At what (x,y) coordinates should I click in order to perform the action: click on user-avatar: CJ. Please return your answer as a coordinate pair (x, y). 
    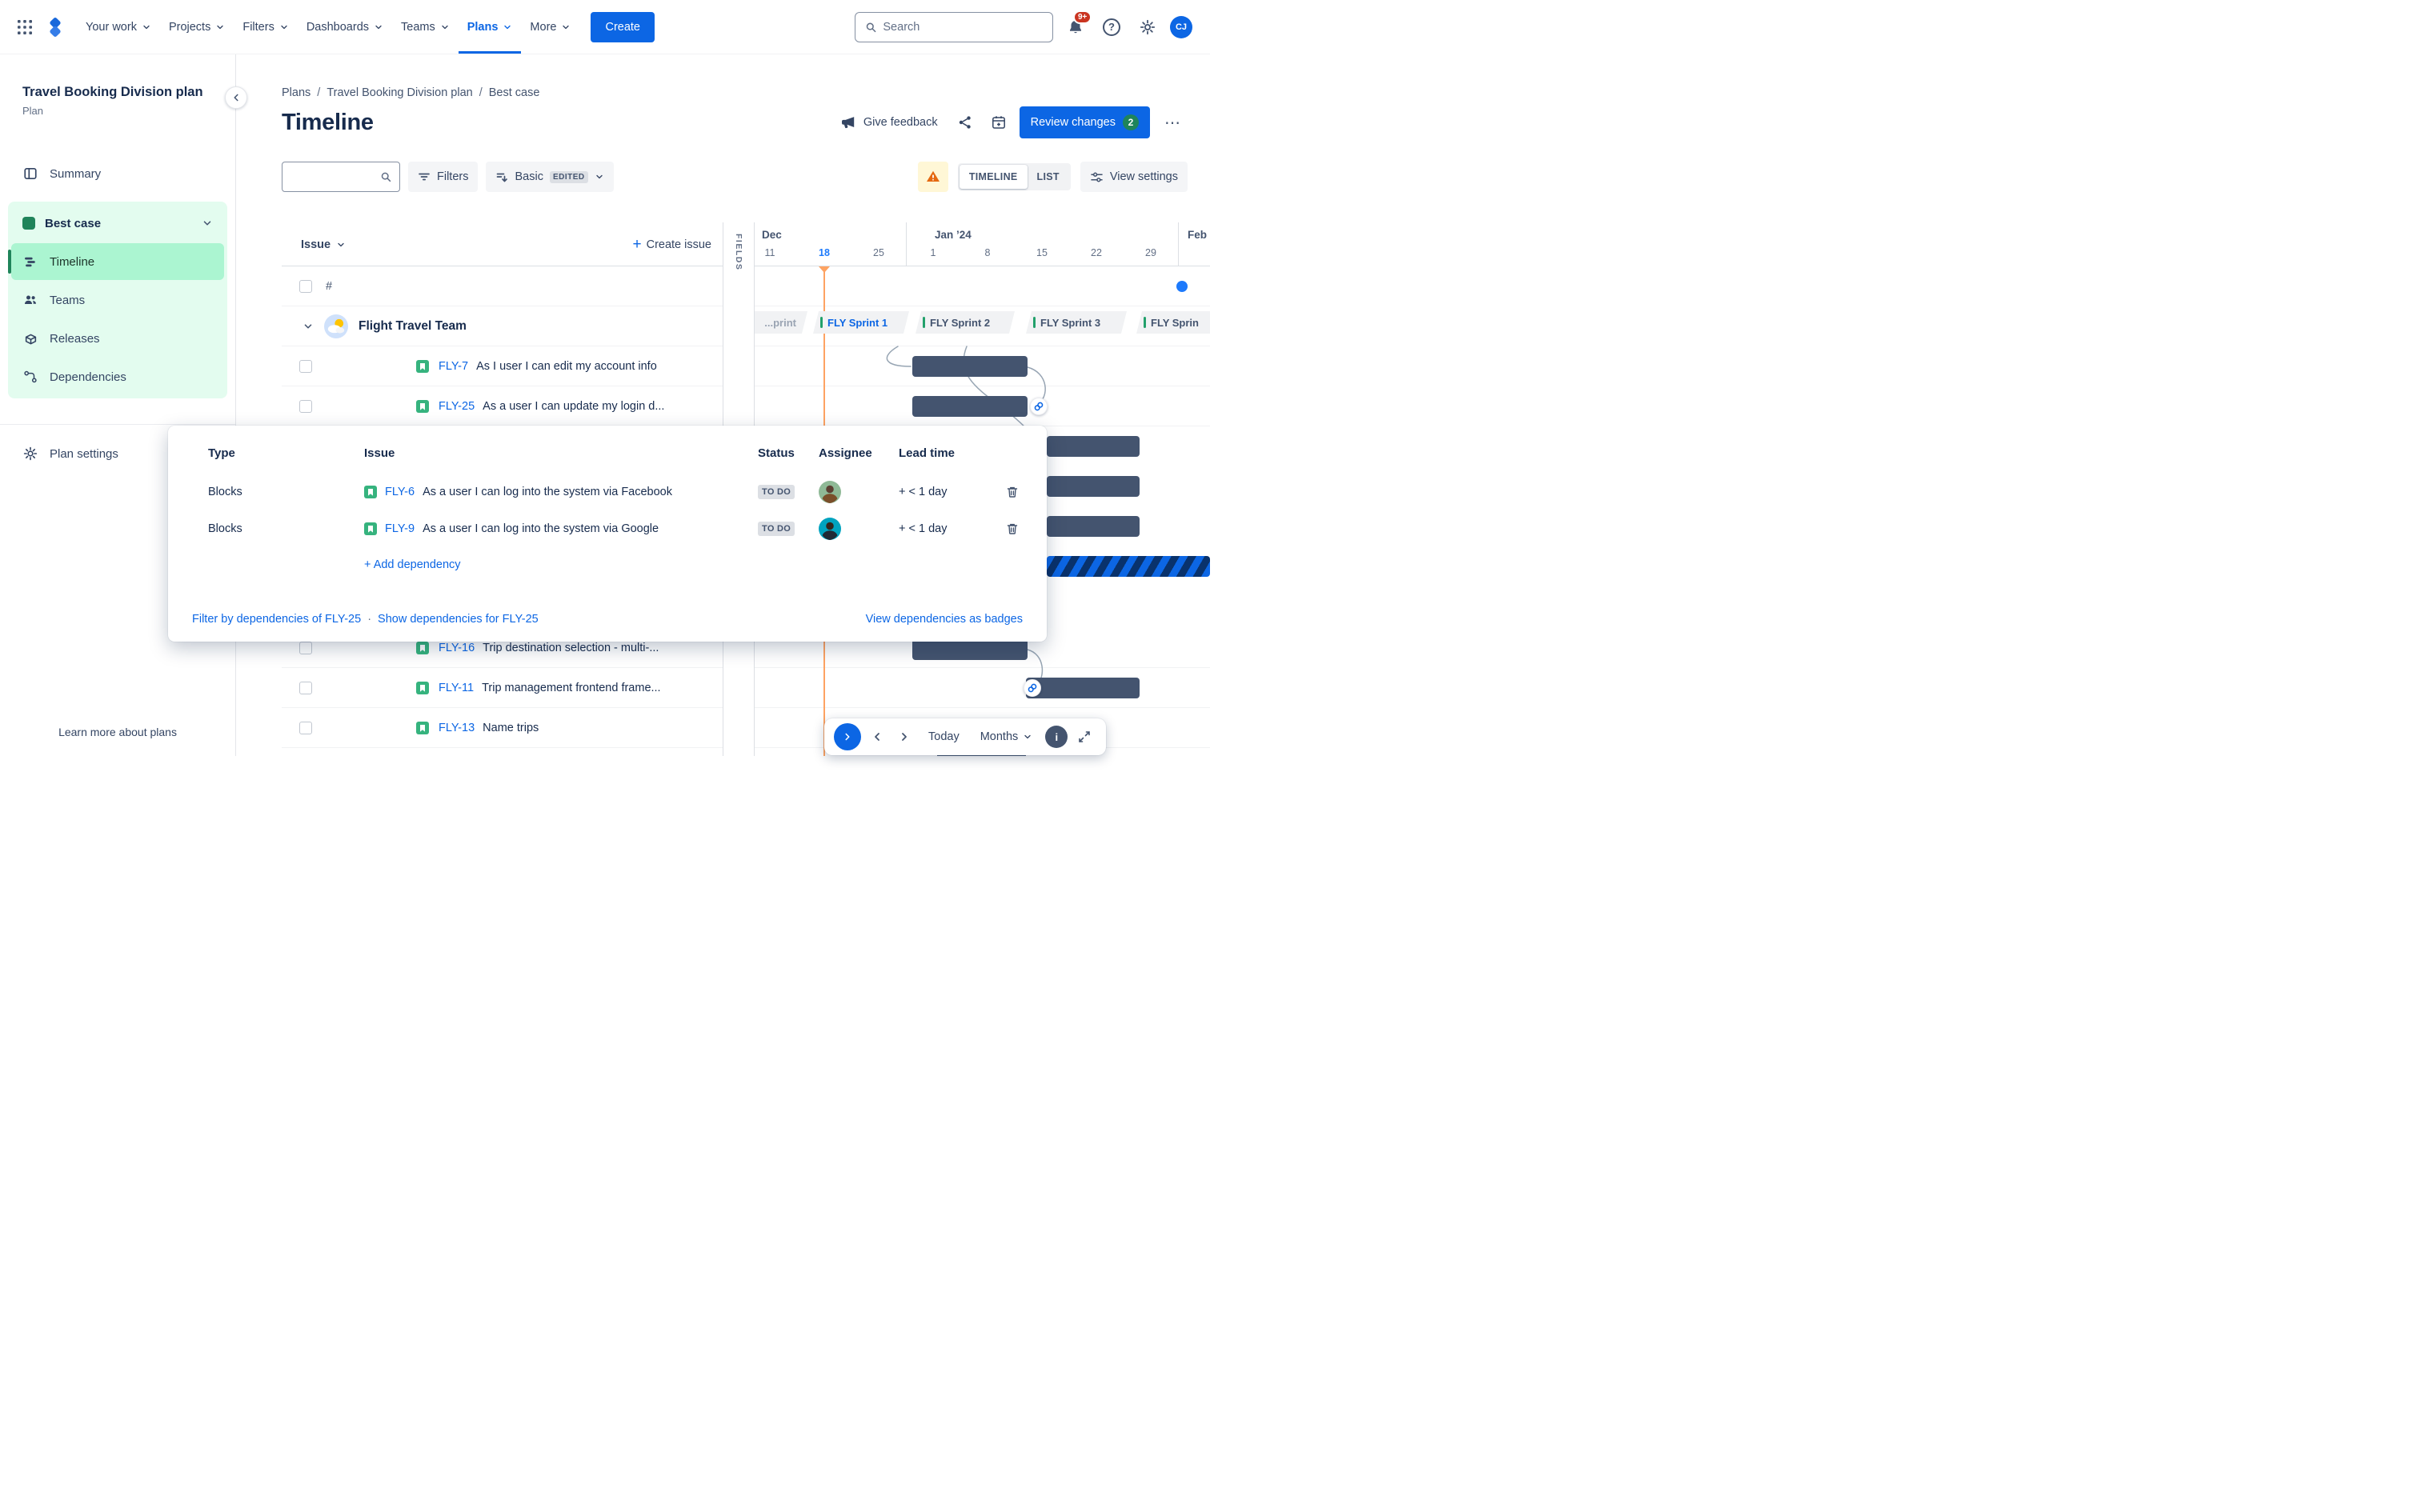
    Looking at the image, I should click on (1181, 26).